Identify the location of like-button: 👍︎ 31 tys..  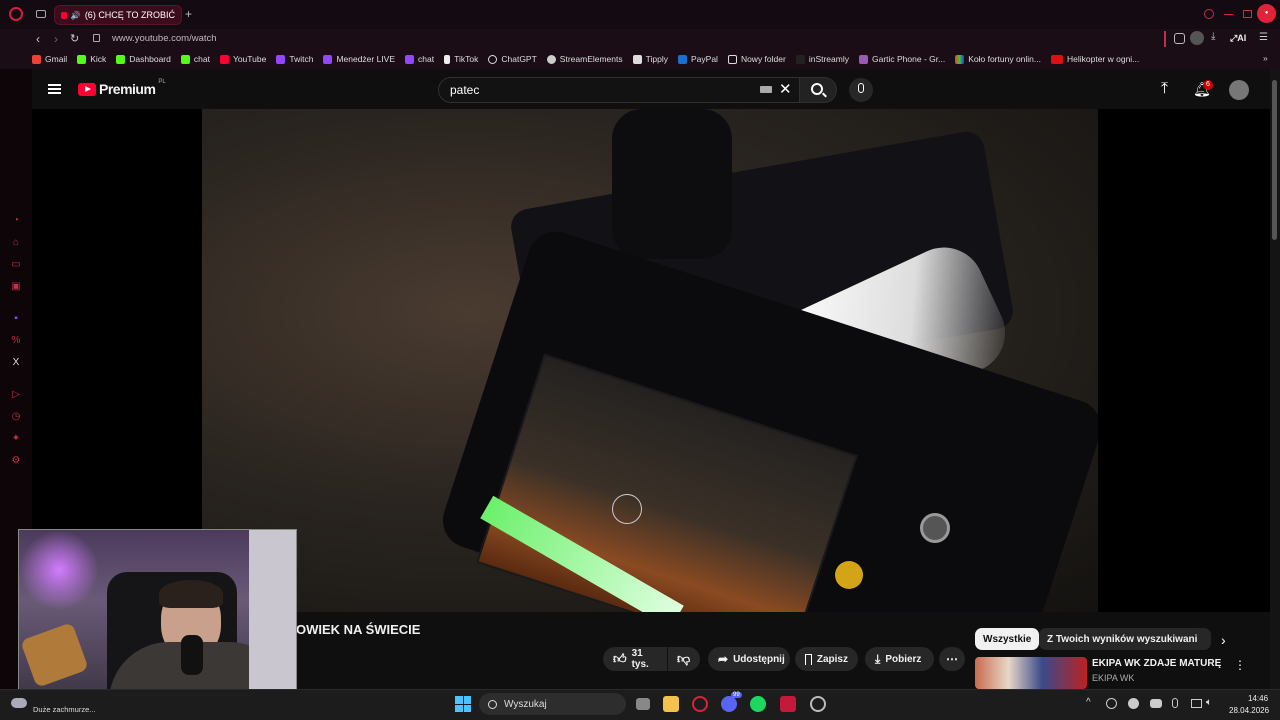
(635, 659).